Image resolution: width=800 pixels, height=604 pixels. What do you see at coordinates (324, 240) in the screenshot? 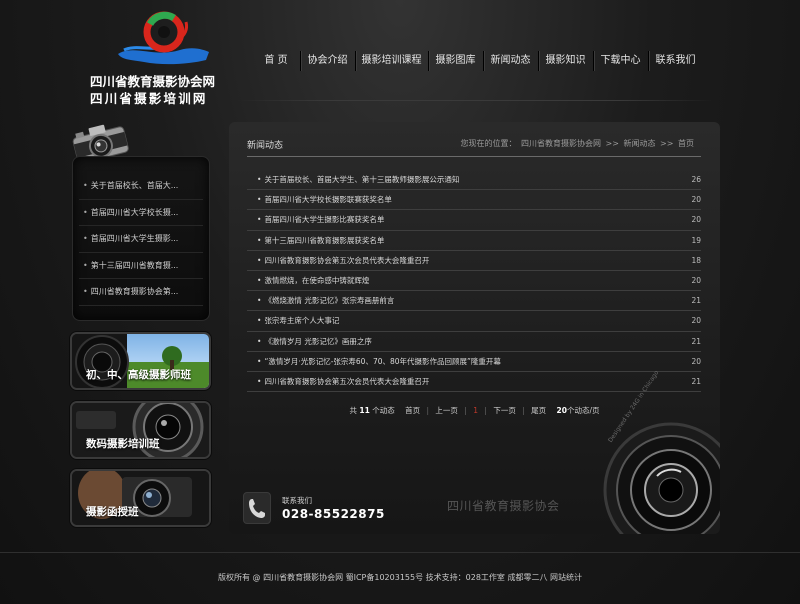
I see `news-title-text: 第十三届四川省教育摄影展获奖名单` at bounding box center [324, 240].